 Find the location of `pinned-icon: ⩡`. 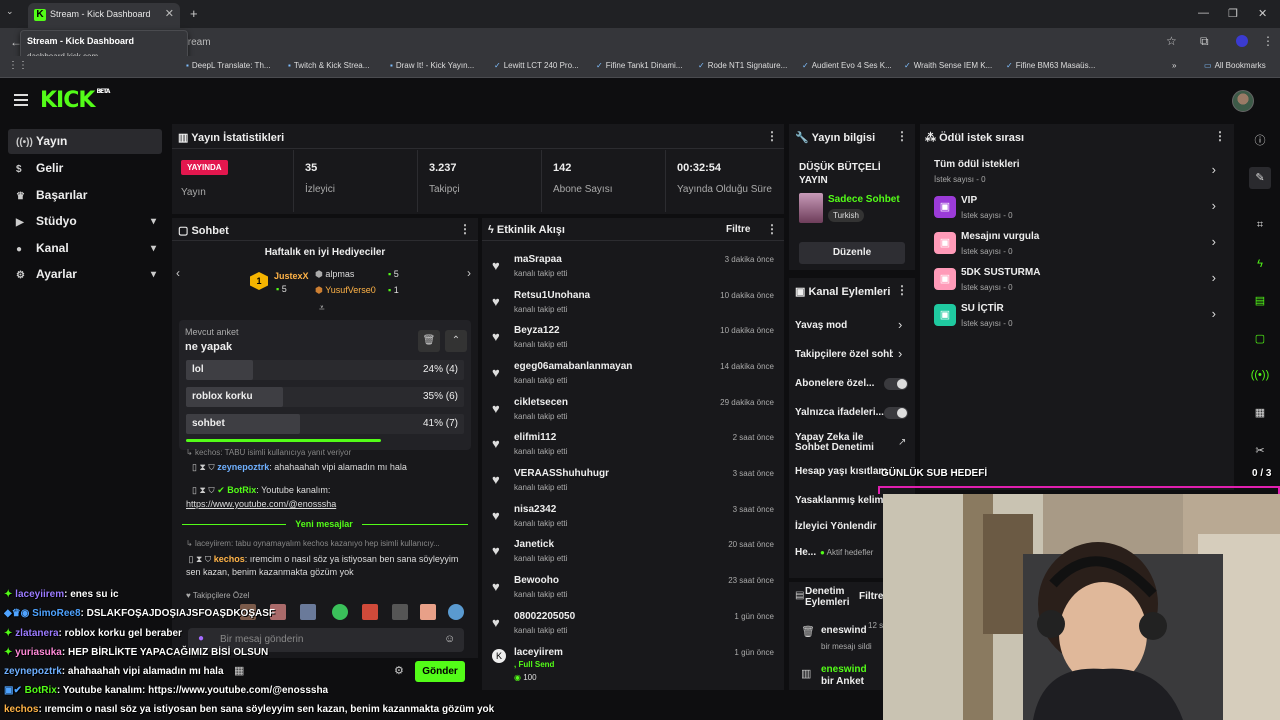

pinned-icon: ⩡ is located at coordinates (322, 308).